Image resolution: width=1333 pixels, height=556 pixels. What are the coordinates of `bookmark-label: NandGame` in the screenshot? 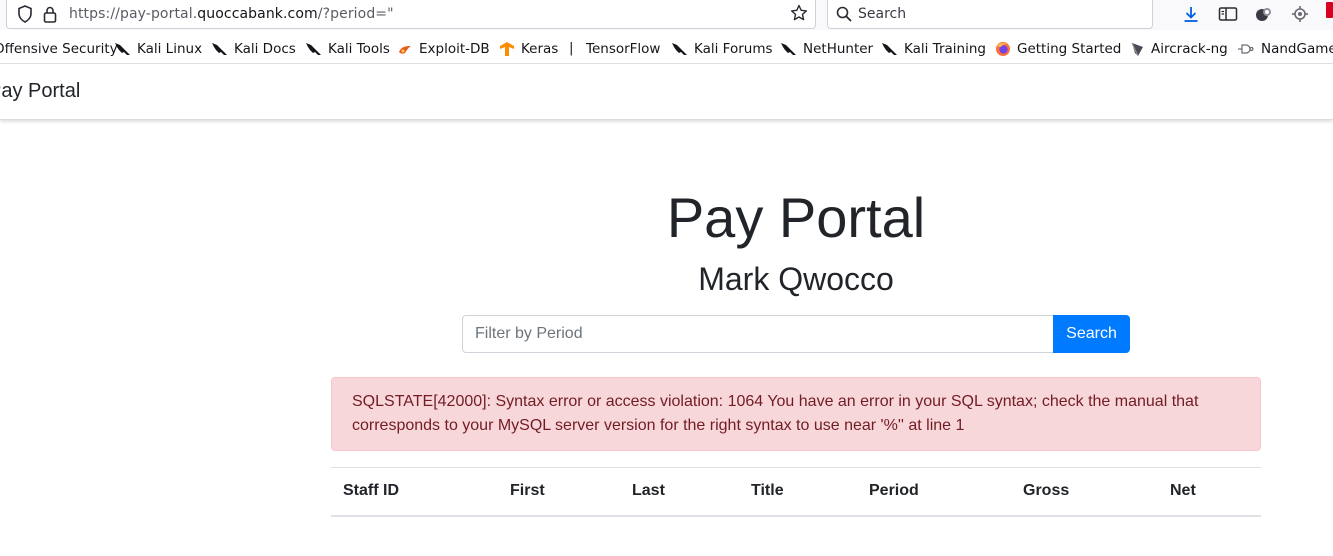 It's located at (1297, 49).